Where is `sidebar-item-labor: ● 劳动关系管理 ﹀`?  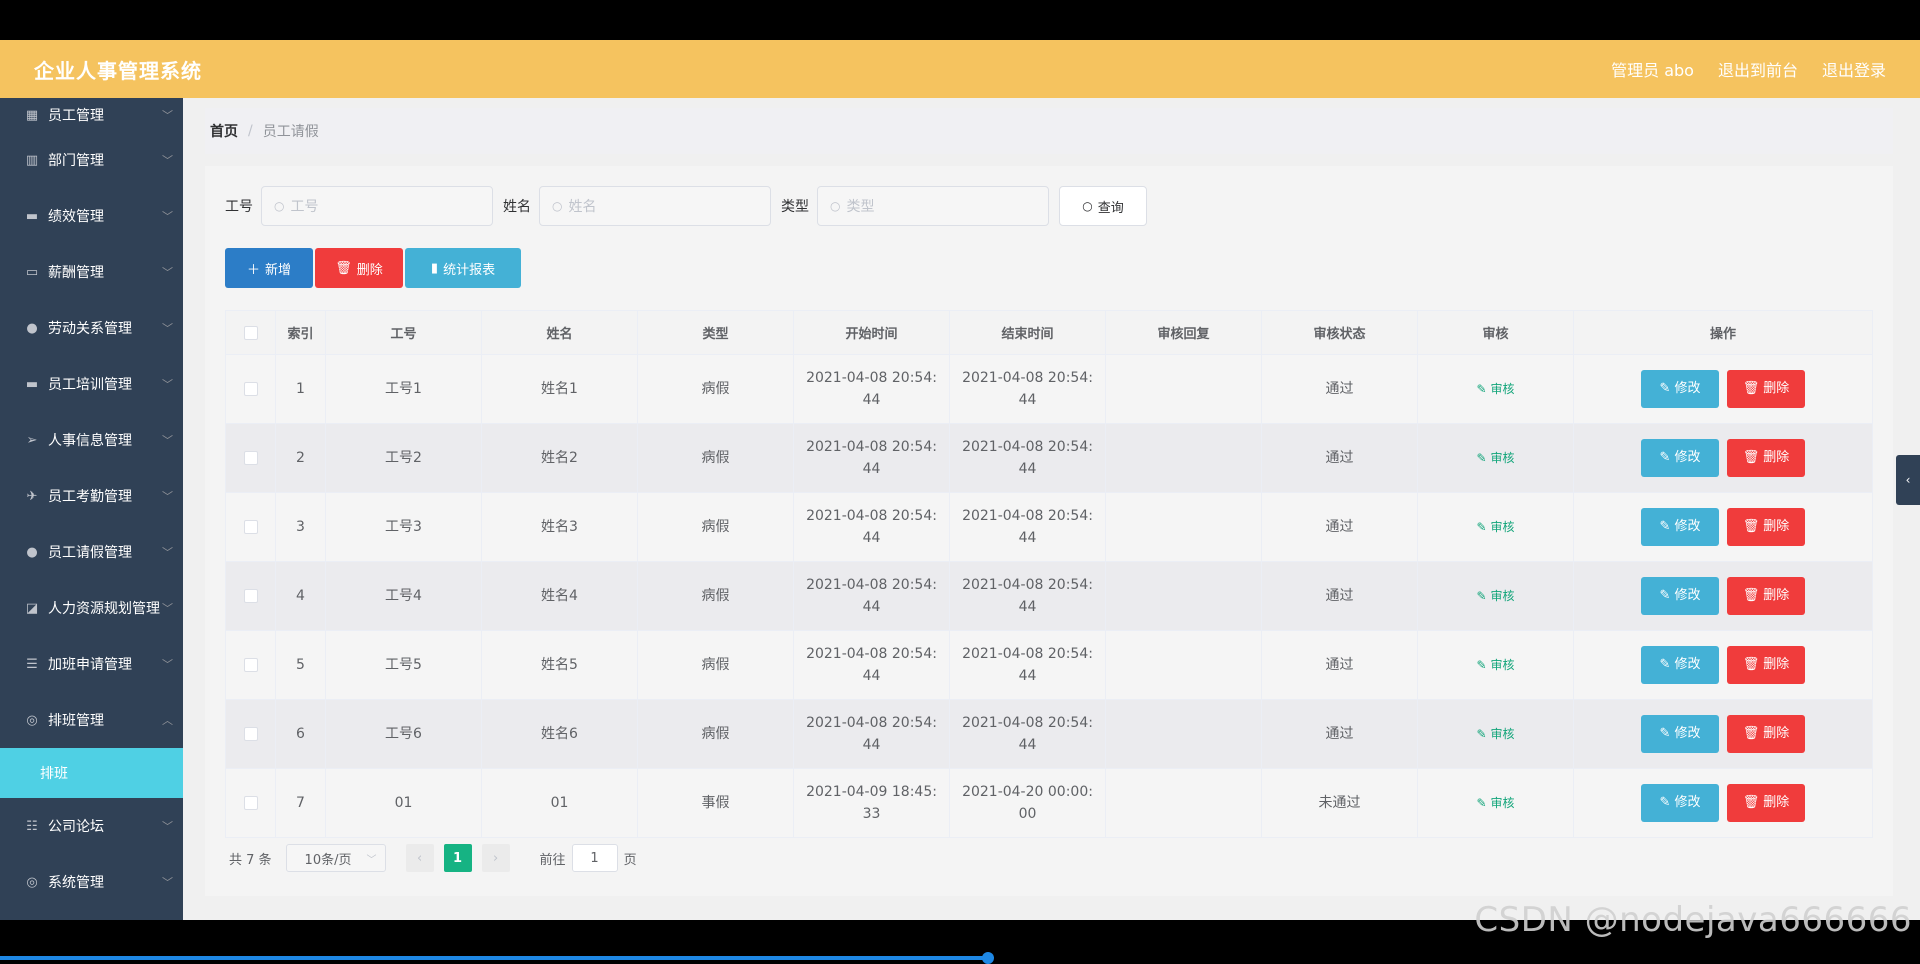
sidebar-item-labor: ● 劳动关系管理 ﹀ is located at coordinates (91, 328).